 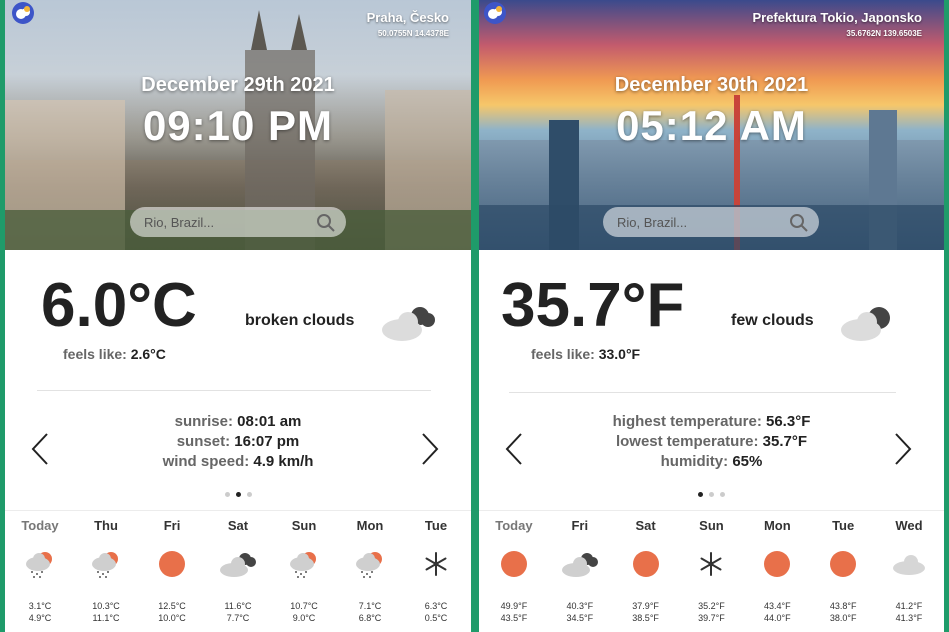 What do you see at coordinates (711, 85) in the screenshot?
I see `current-date: December 30th 2021` at bounding box center [711, 85].